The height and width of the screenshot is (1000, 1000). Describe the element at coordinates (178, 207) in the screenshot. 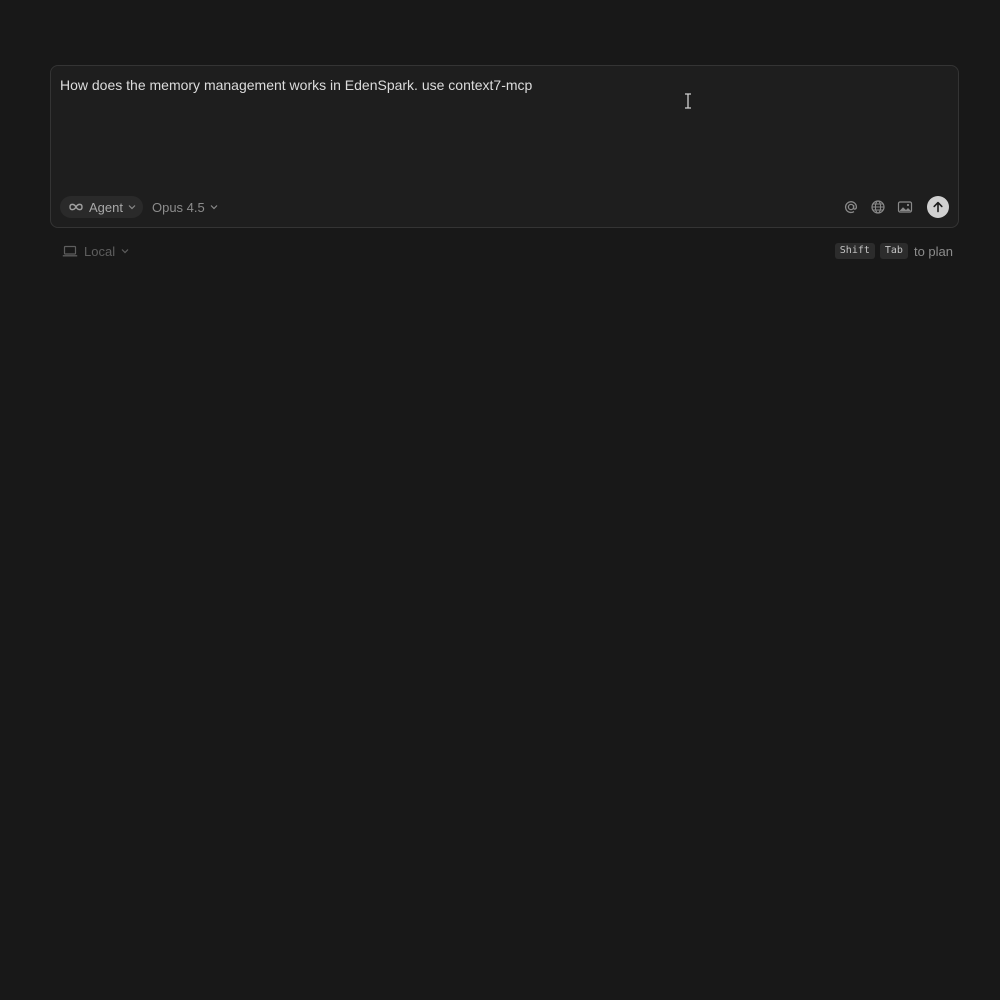

I see `model-label: Opus 4.5` at that location.